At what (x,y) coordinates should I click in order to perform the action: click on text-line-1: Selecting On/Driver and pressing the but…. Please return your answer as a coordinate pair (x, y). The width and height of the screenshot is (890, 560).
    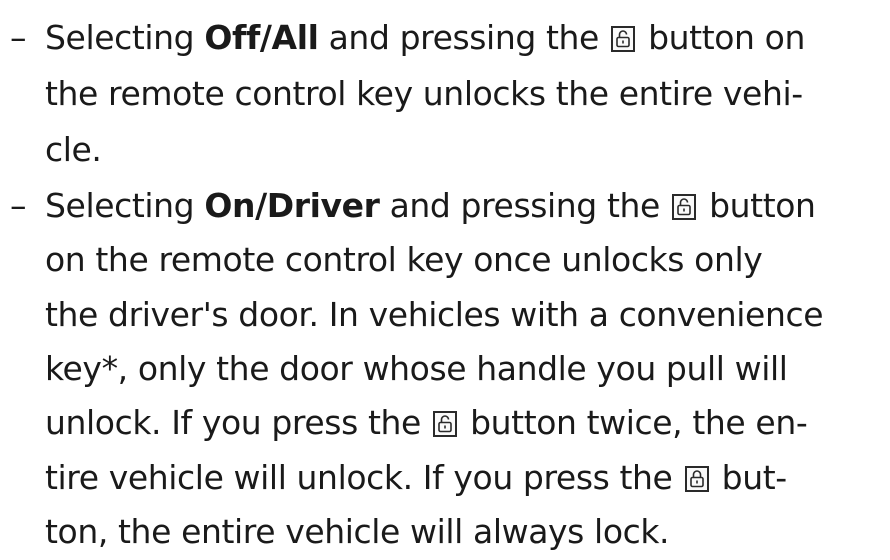
    Looking at the image, I should click on (430, 206).